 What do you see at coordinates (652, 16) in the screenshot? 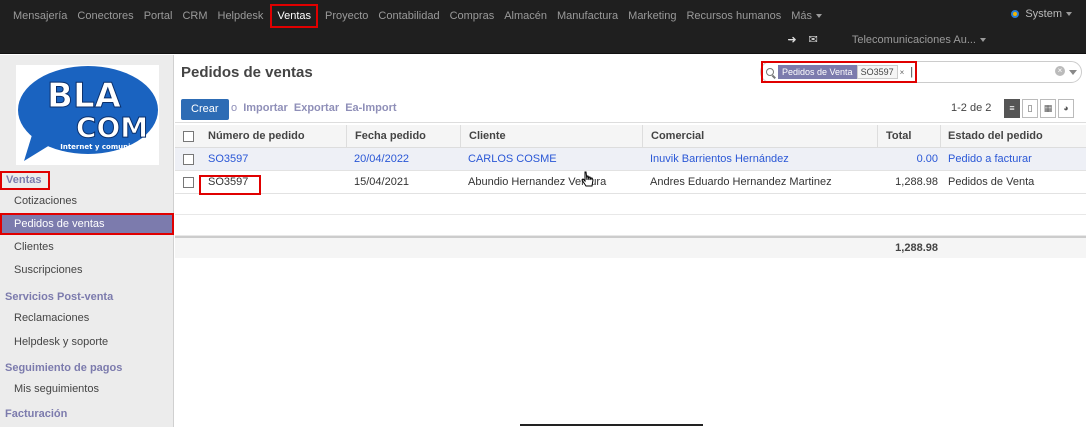
I see `menu-marketing: Marketing` at bounding box center [652, 16].